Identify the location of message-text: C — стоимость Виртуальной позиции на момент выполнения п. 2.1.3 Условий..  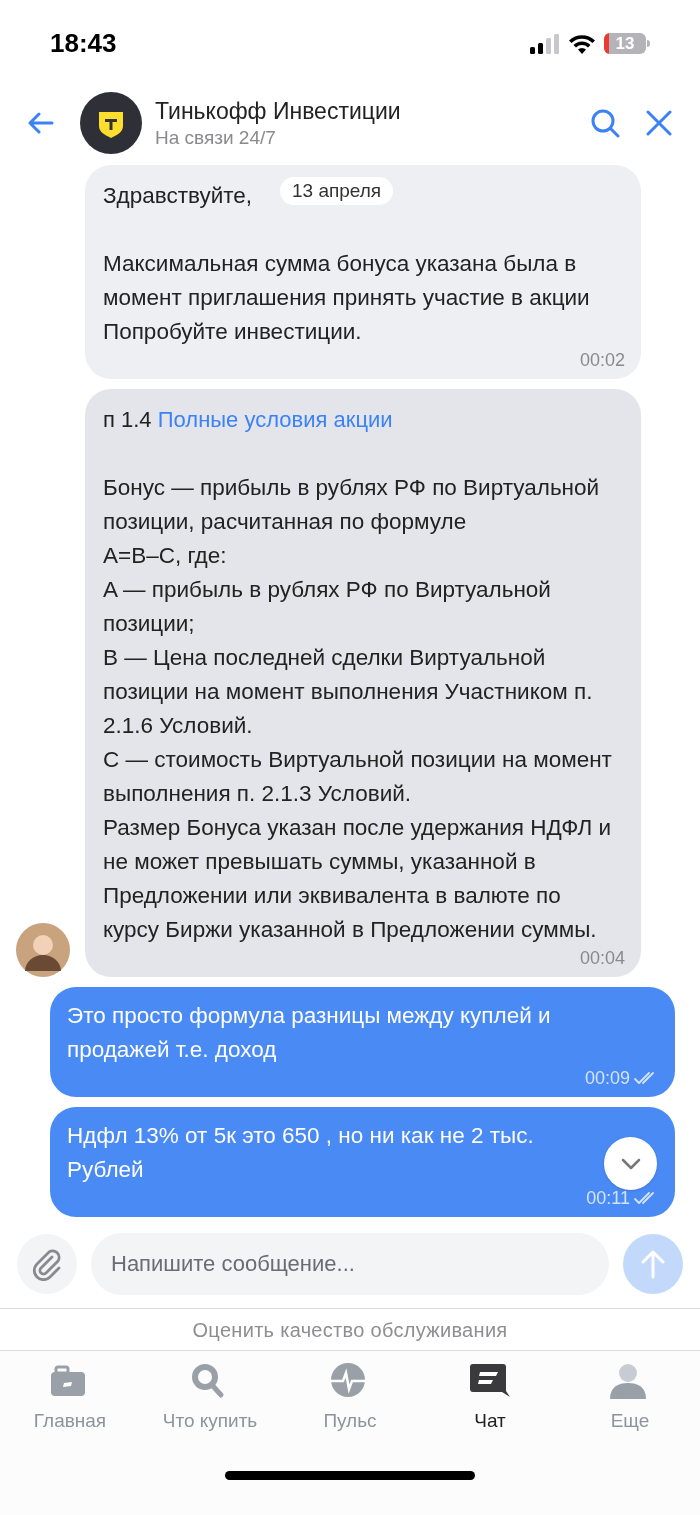
(358, 777).